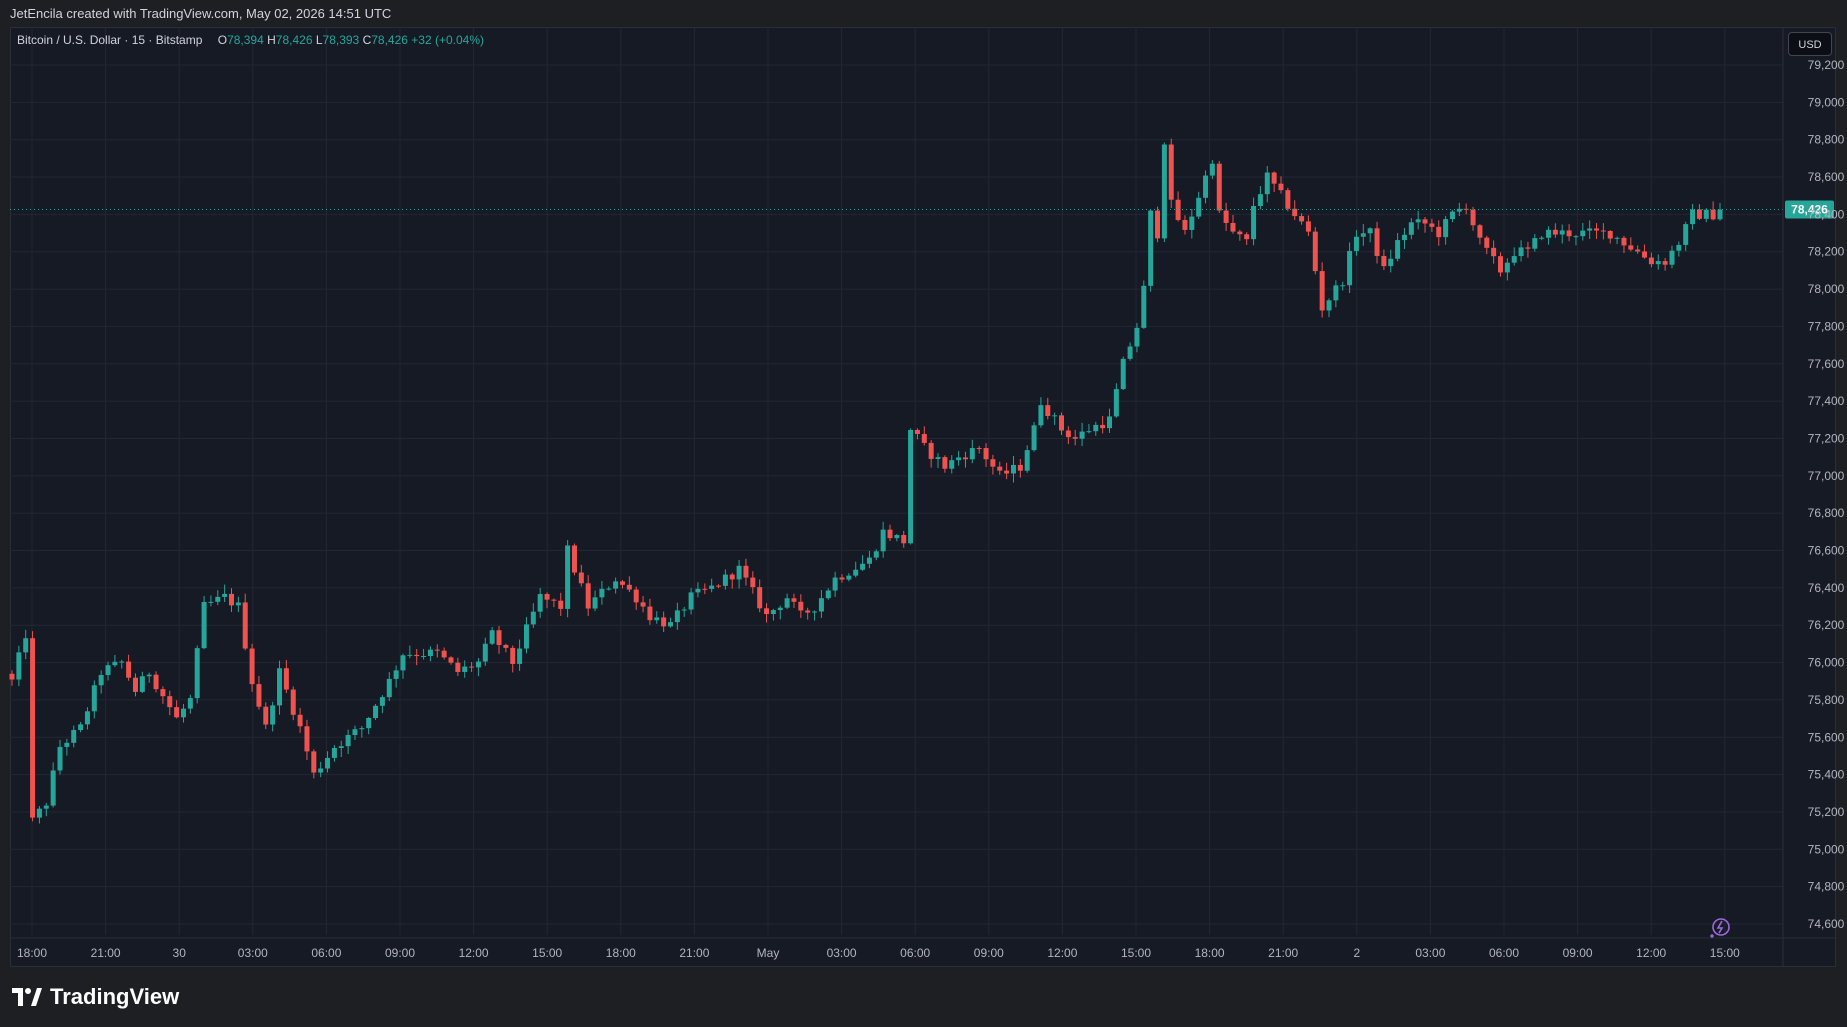 The width and height of the screenshot is (1847, 1027). What do you see at coordinates (1810, 44) in the screenshot?
I see `currency-button: USD` at bounding box center [1810, 44].